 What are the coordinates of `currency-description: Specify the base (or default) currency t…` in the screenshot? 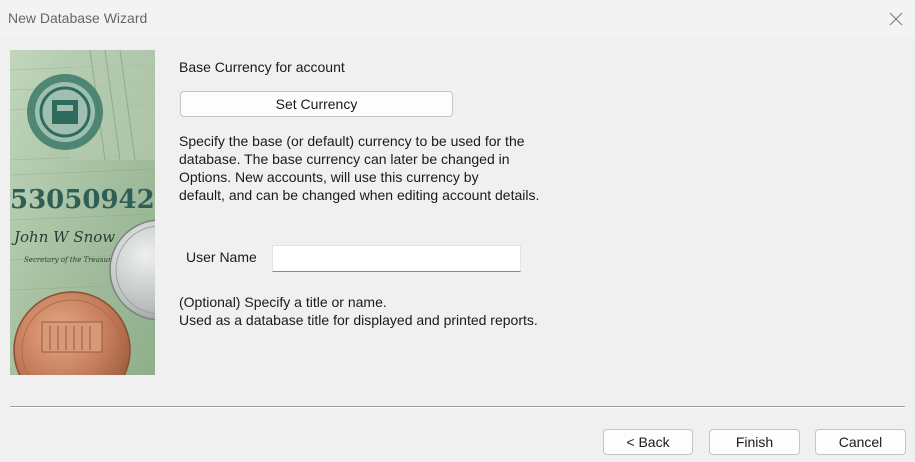 It's located at (359, 168).